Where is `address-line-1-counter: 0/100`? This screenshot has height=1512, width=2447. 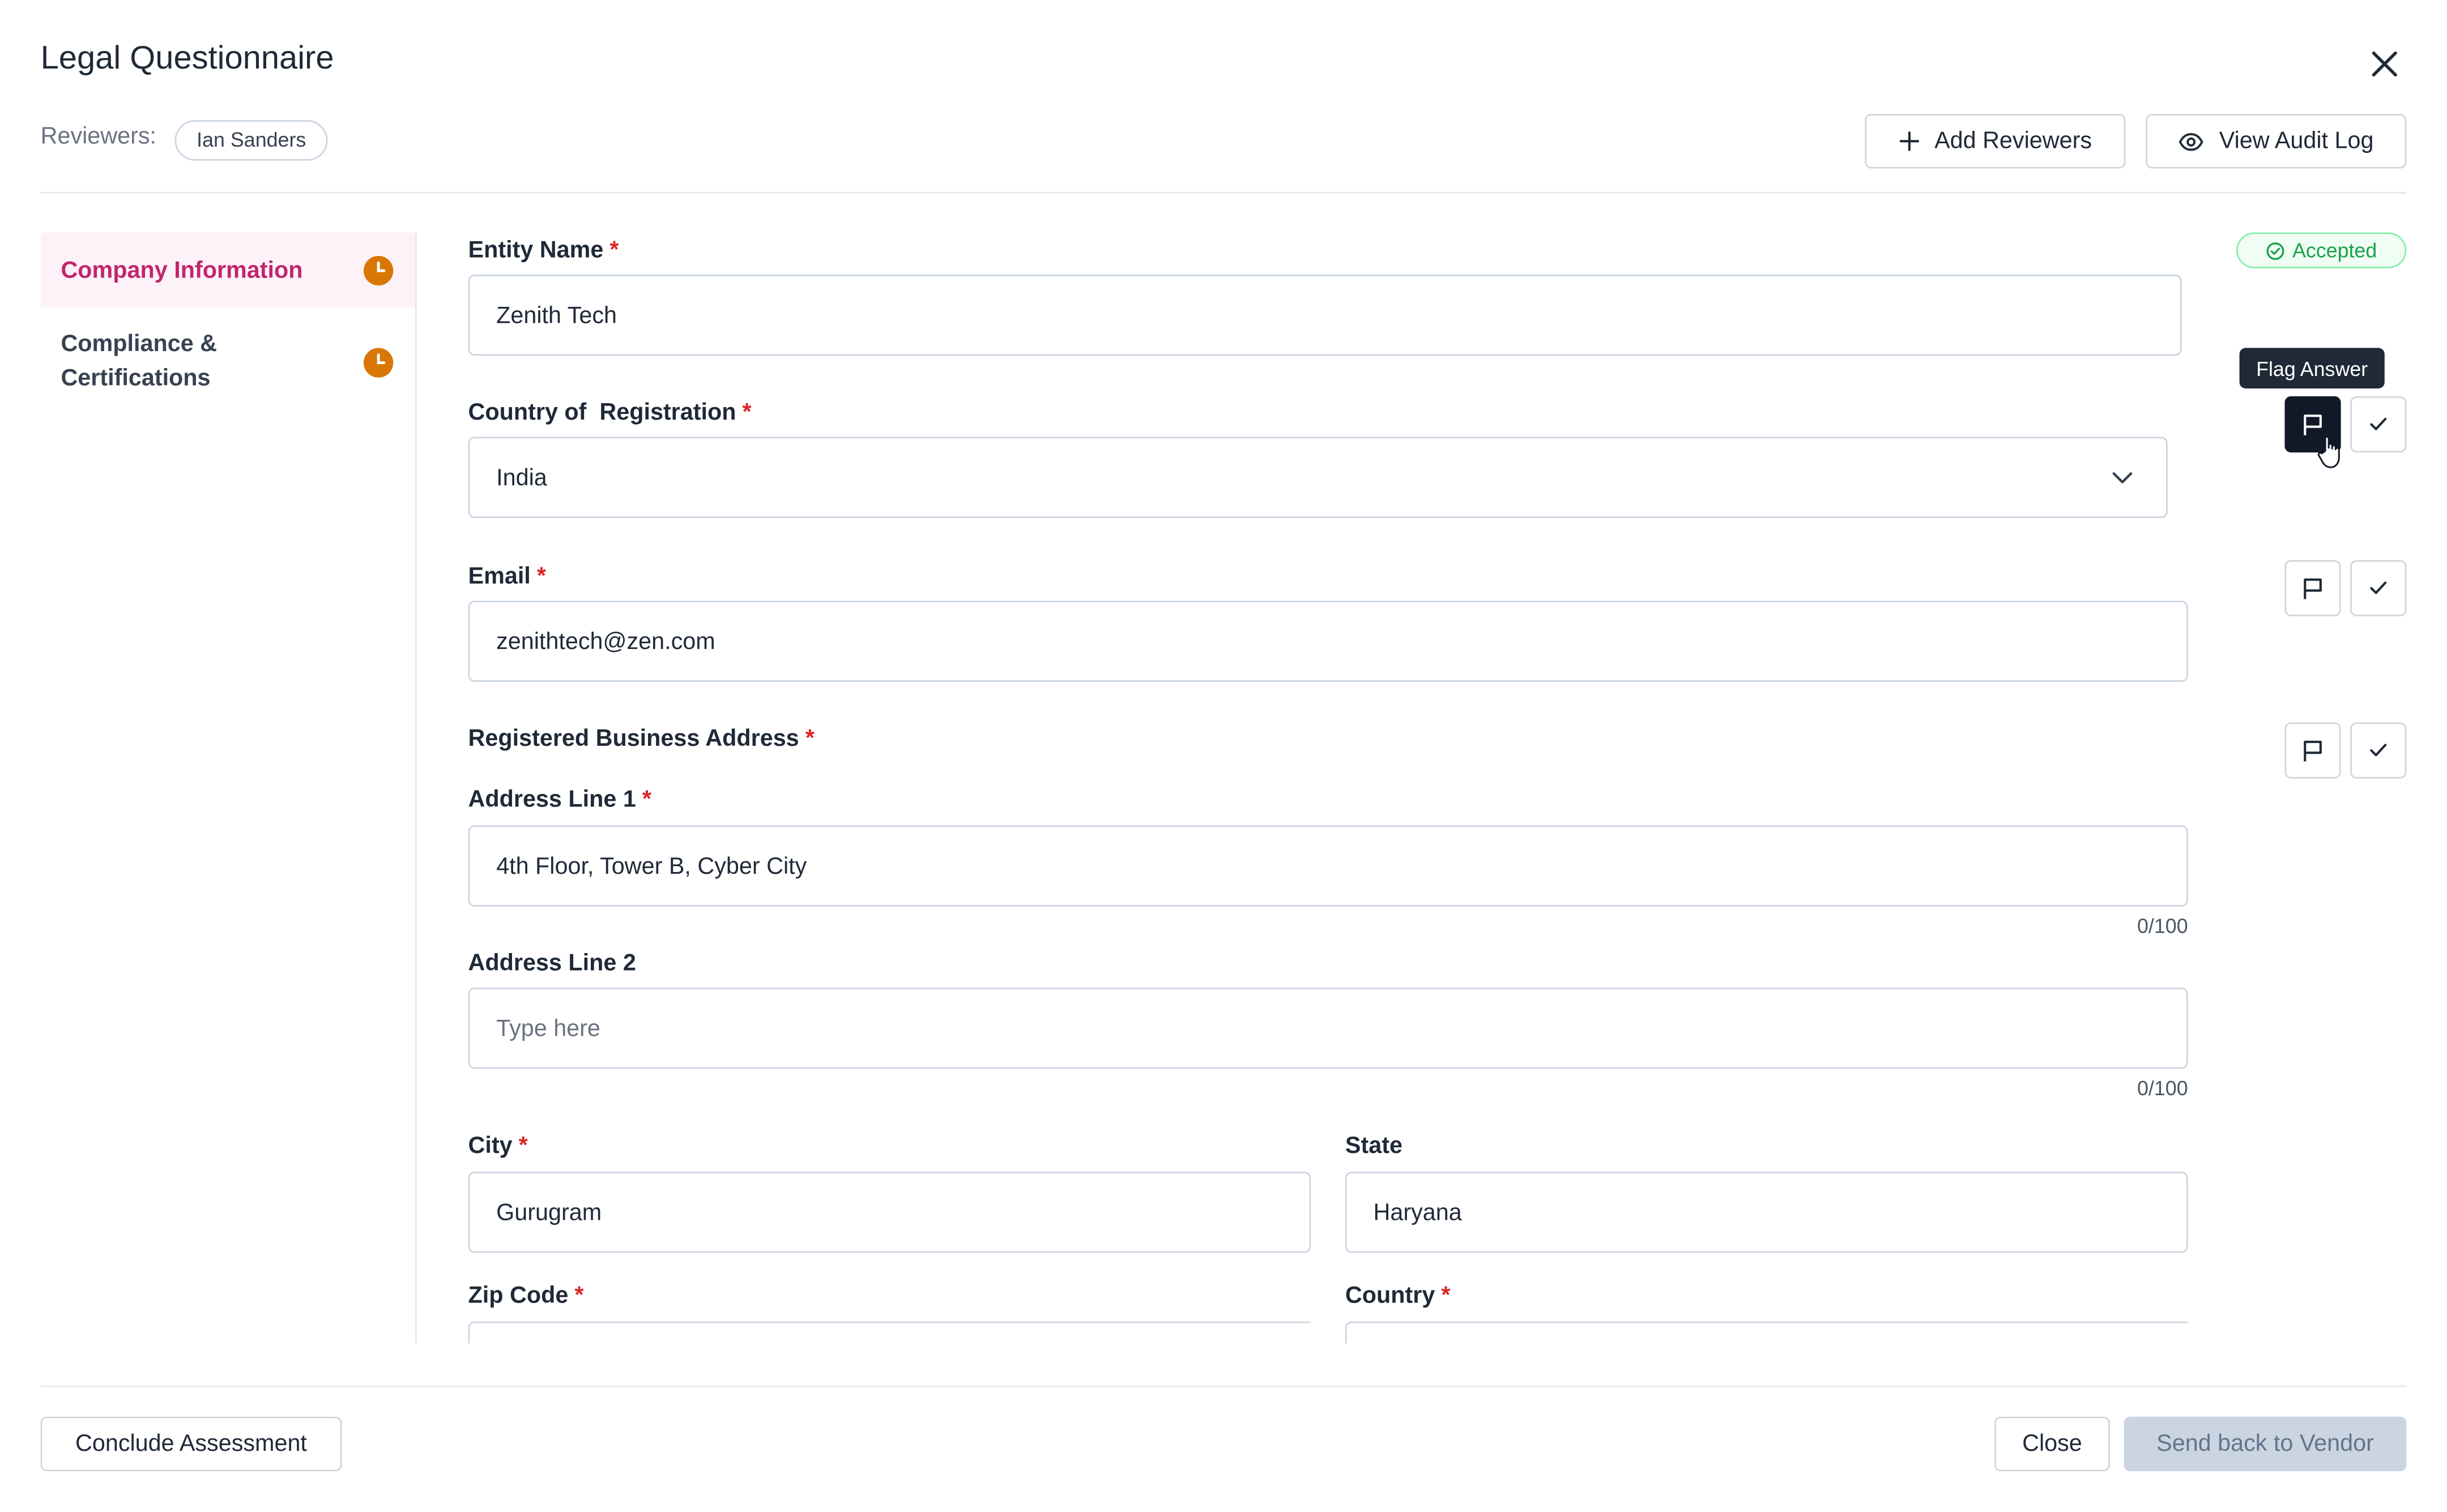 address-line-1-counter: 0/100 is located at coordinates (2162, 926).